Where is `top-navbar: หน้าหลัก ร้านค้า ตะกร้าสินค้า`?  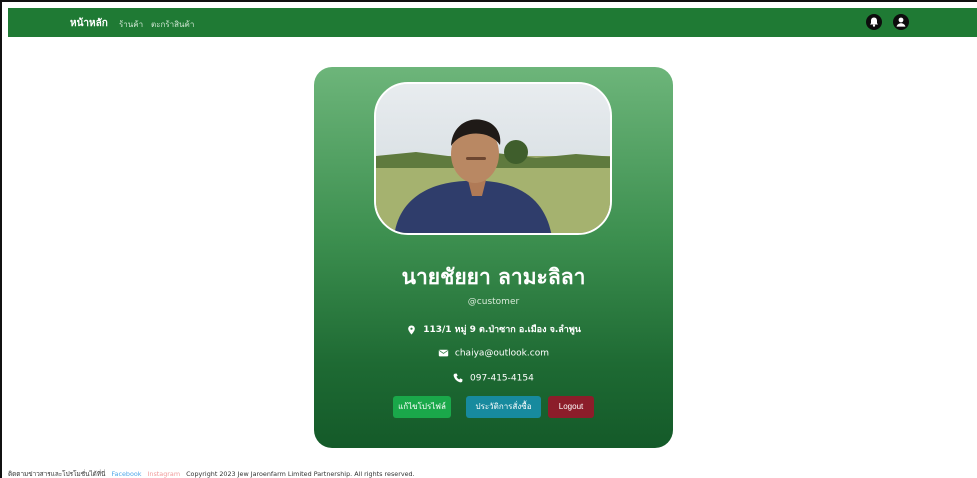
top-navbar: หน้าหลัก ร้านค้า ตะกร้าสินค้า is located at coordinates (492, 22).